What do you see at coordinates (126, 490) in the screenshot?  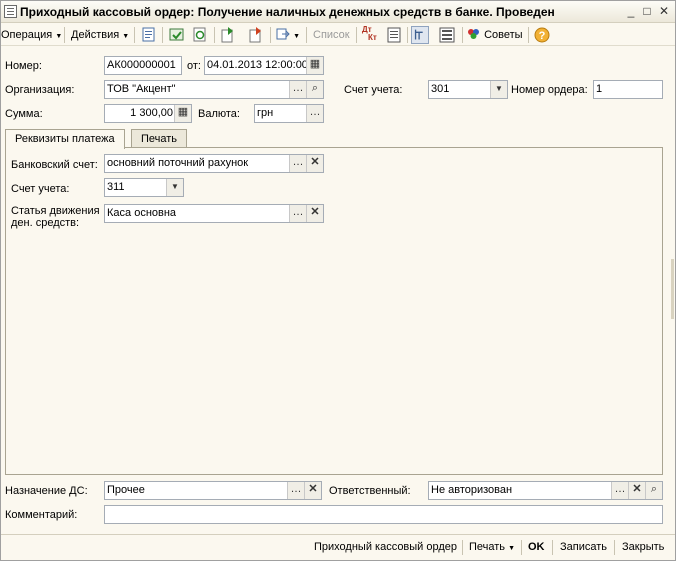 I see `purpose-value: Прочее` at bounding box center [126, 490].